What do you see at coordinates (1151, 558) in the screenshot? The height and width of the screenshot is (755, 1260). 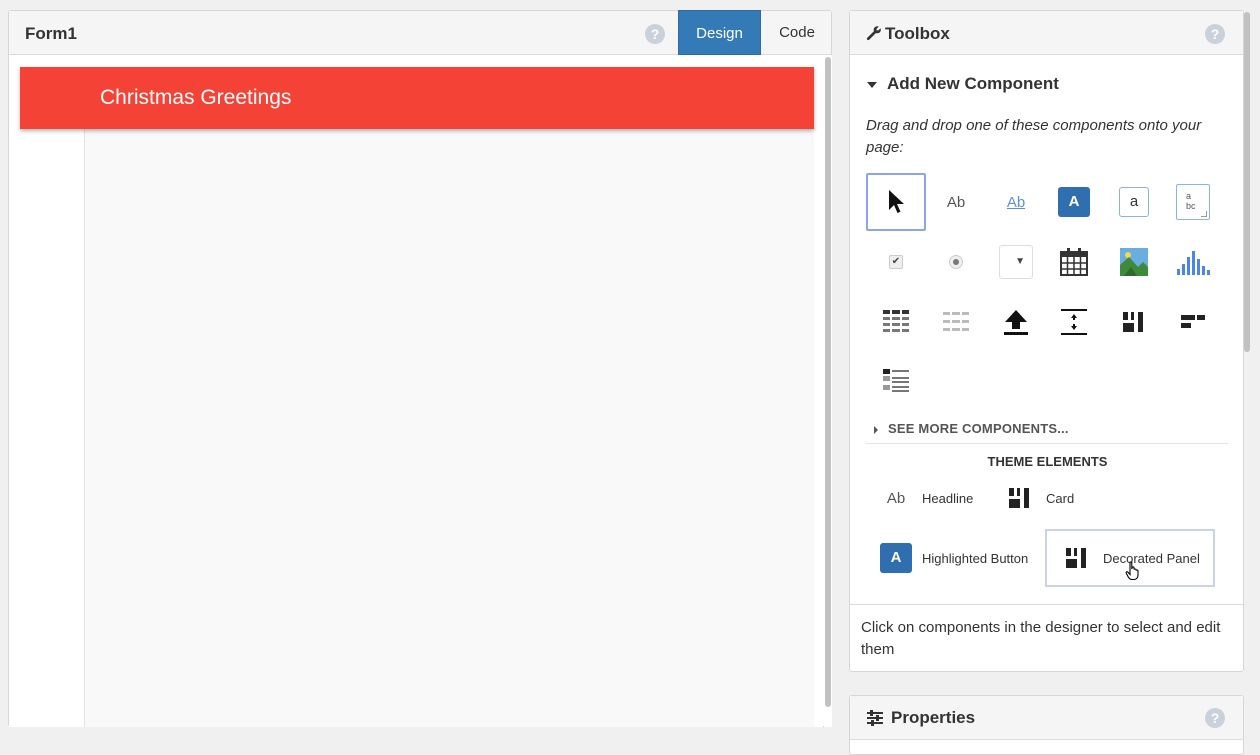 I see `theme-item-label: Decorated Panel` at bounding box center [1151, 558].